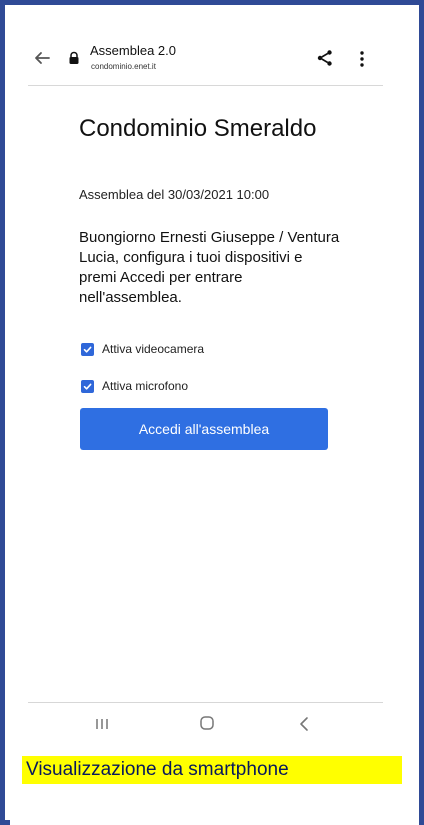 The image size is (424, 825). Describe the element at coordinates (204, 429) in the screenshot. I see `join-meeting-button: Accedi all'assemblea` at that location.